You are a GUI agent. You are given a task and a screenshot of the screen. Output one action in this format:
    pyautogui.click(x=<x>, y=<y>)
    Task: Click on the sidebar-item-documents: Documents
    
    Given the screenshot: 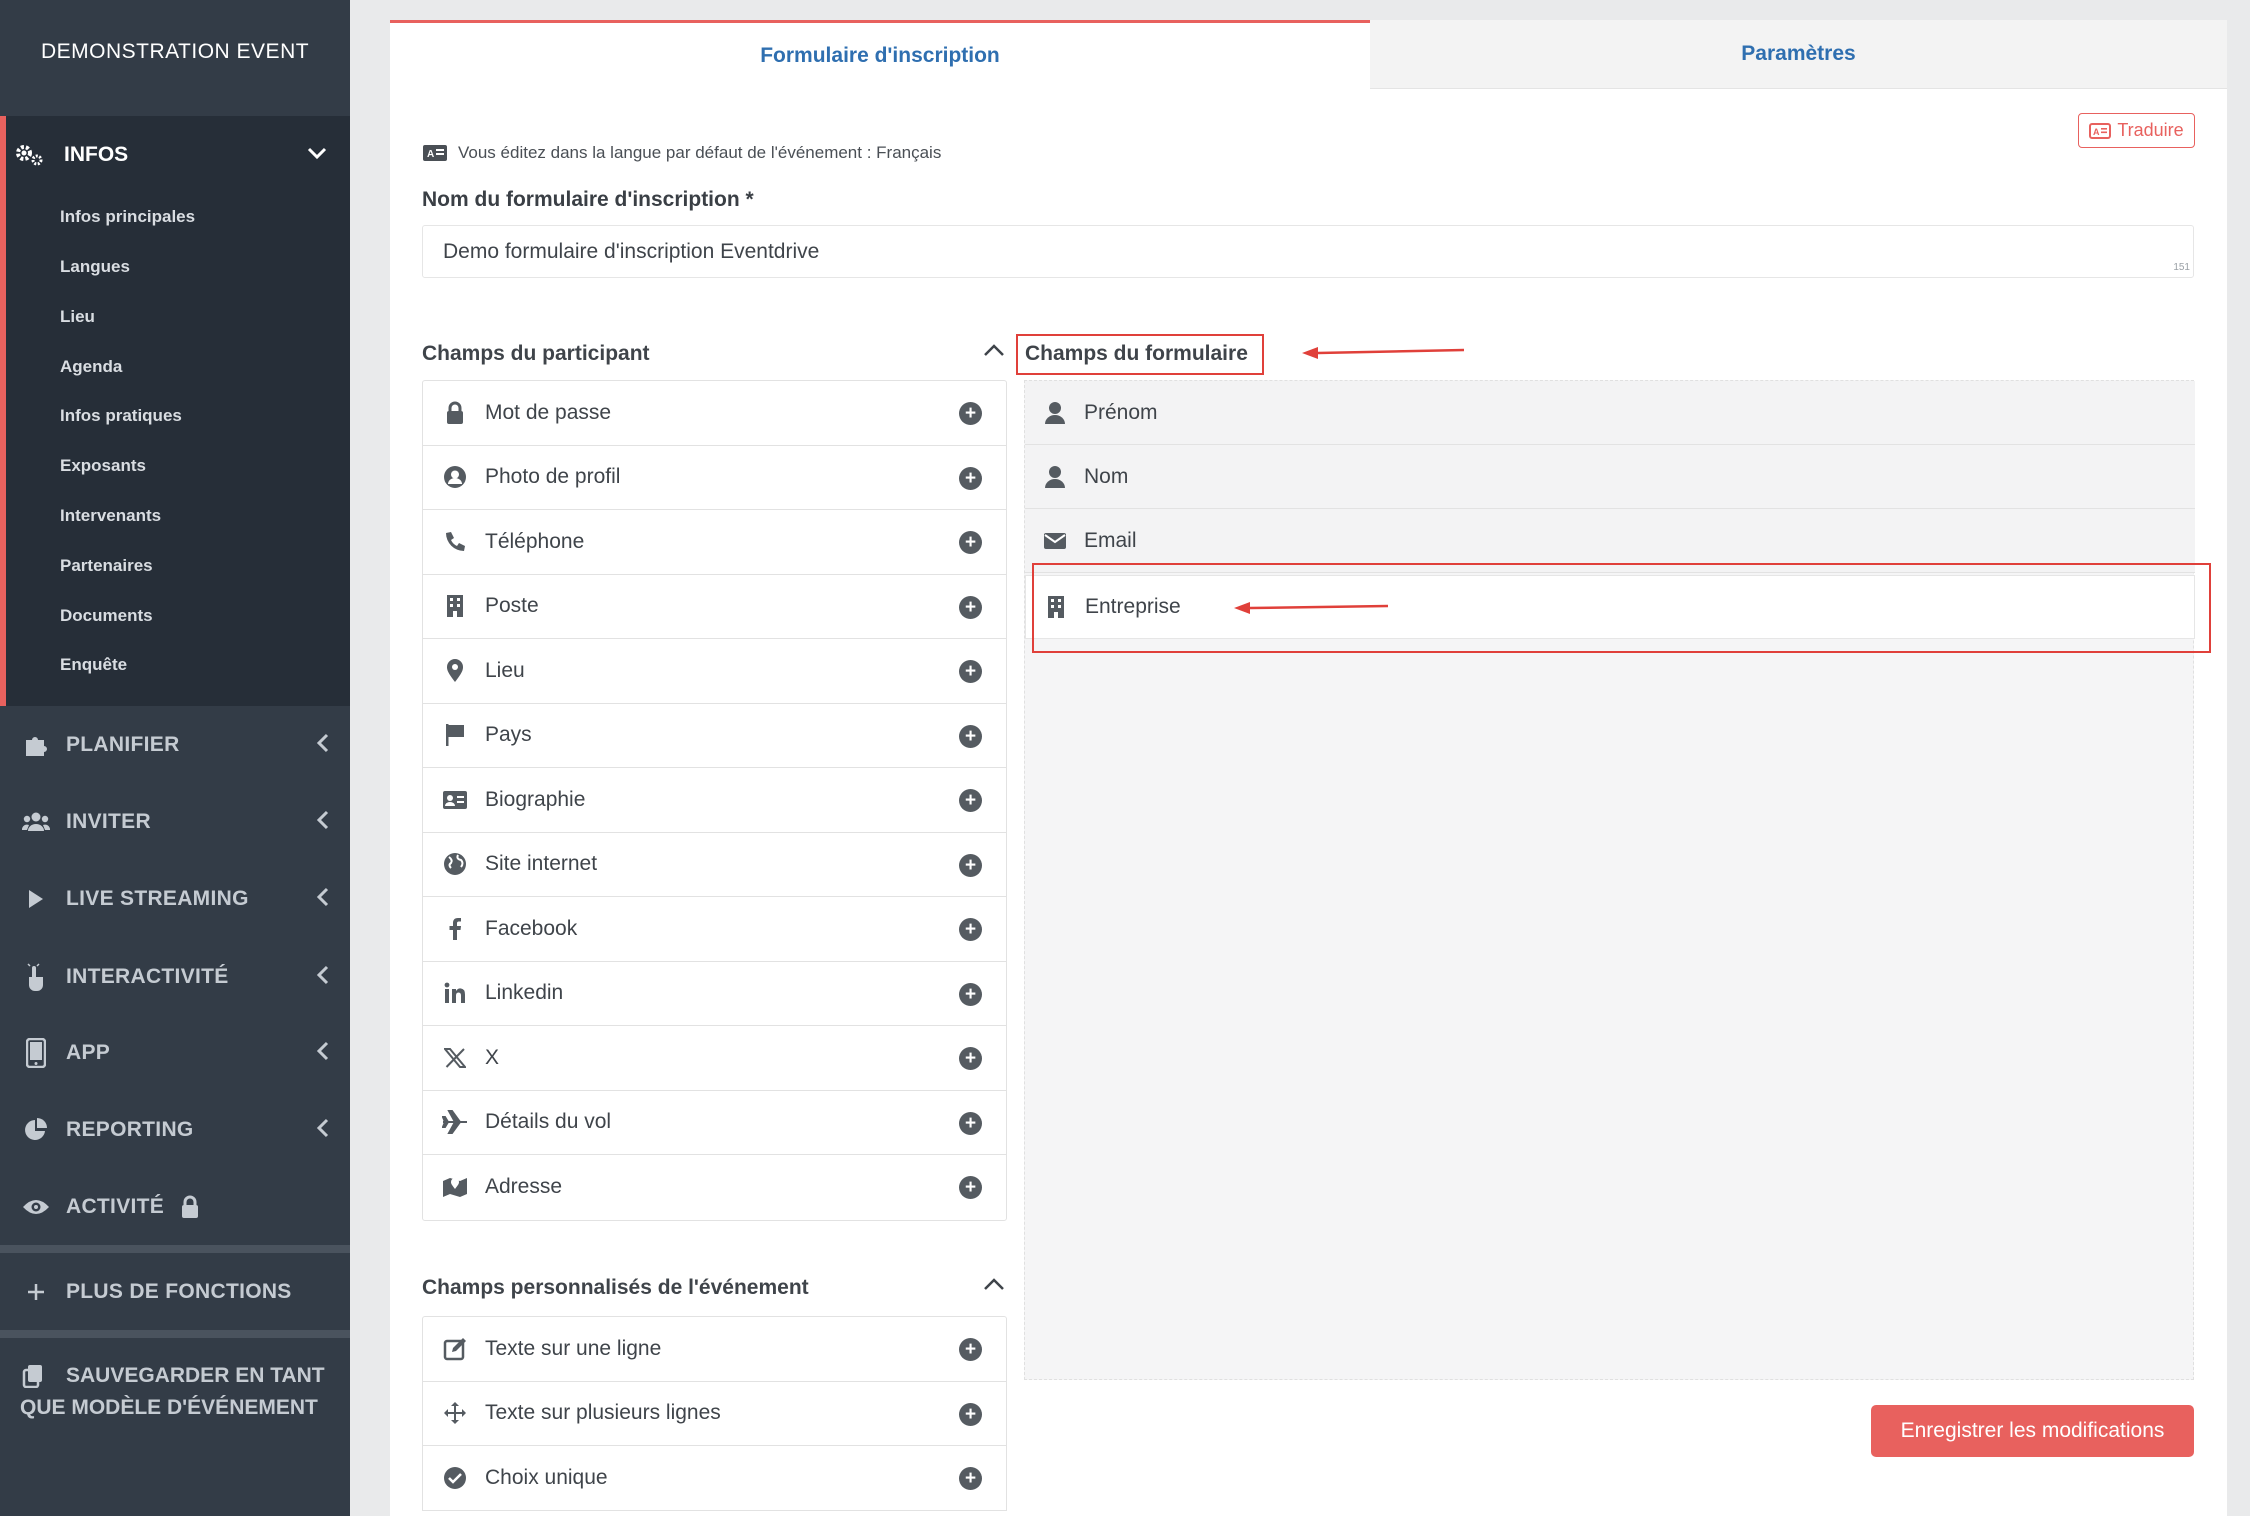 What is the action you would take?
    pyautogui.click(x=106, y=616)
    